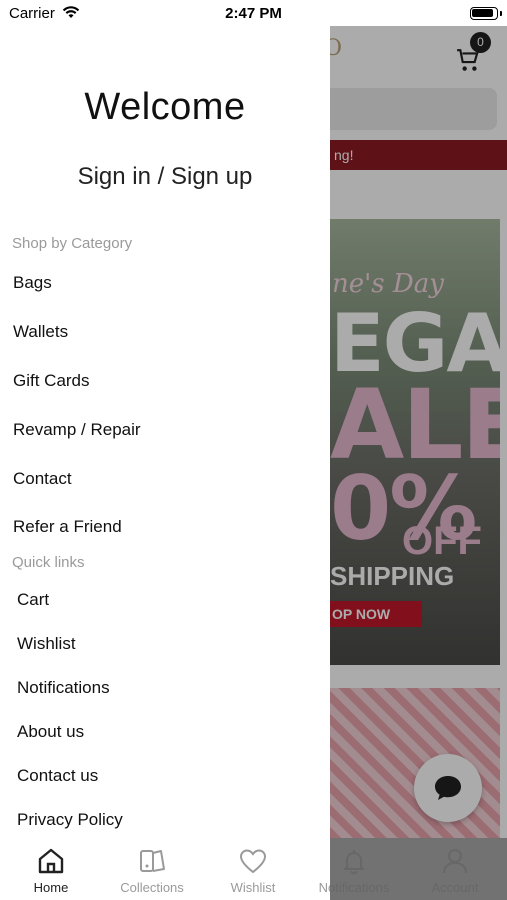  I want to click on clock: 2:47 PM, so click(253, 13).